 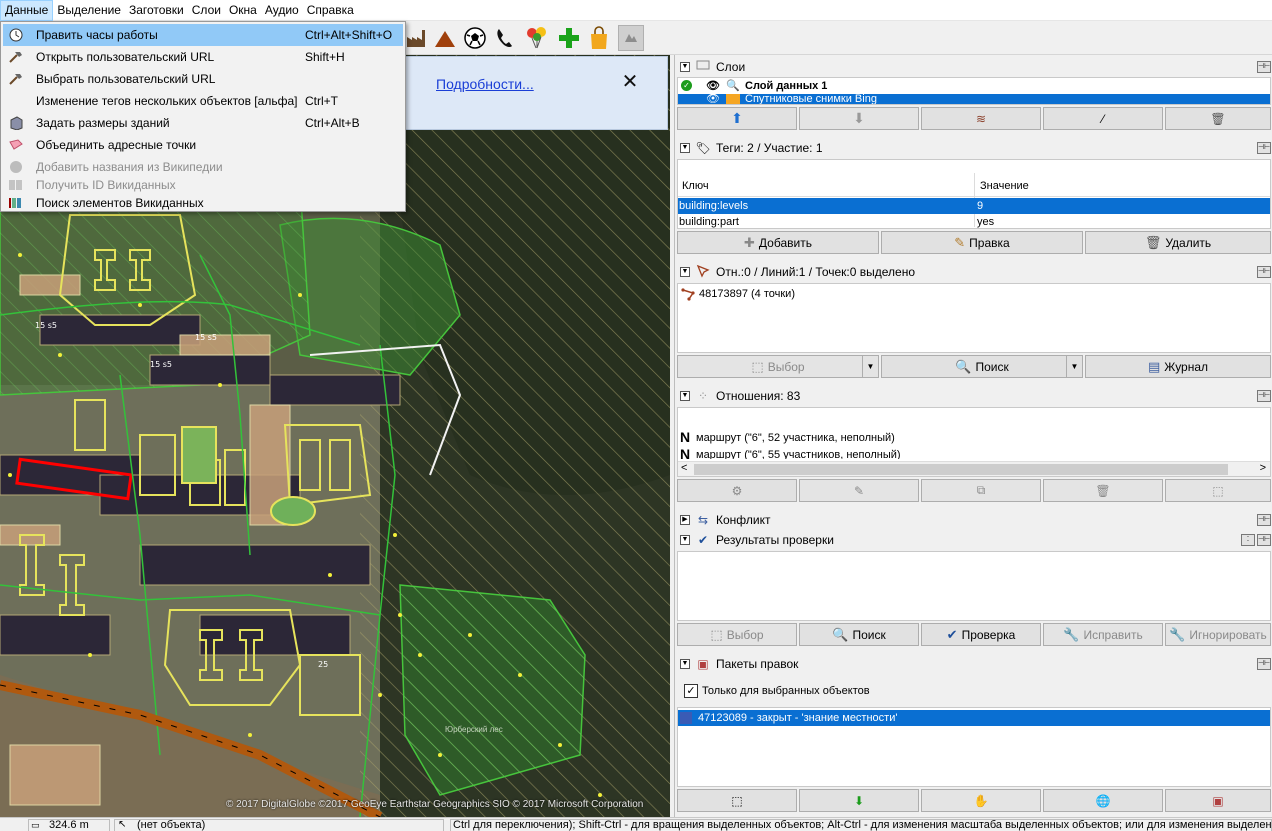 I want to click on tag-row: building:levels 9, so click(x=974, y=206).